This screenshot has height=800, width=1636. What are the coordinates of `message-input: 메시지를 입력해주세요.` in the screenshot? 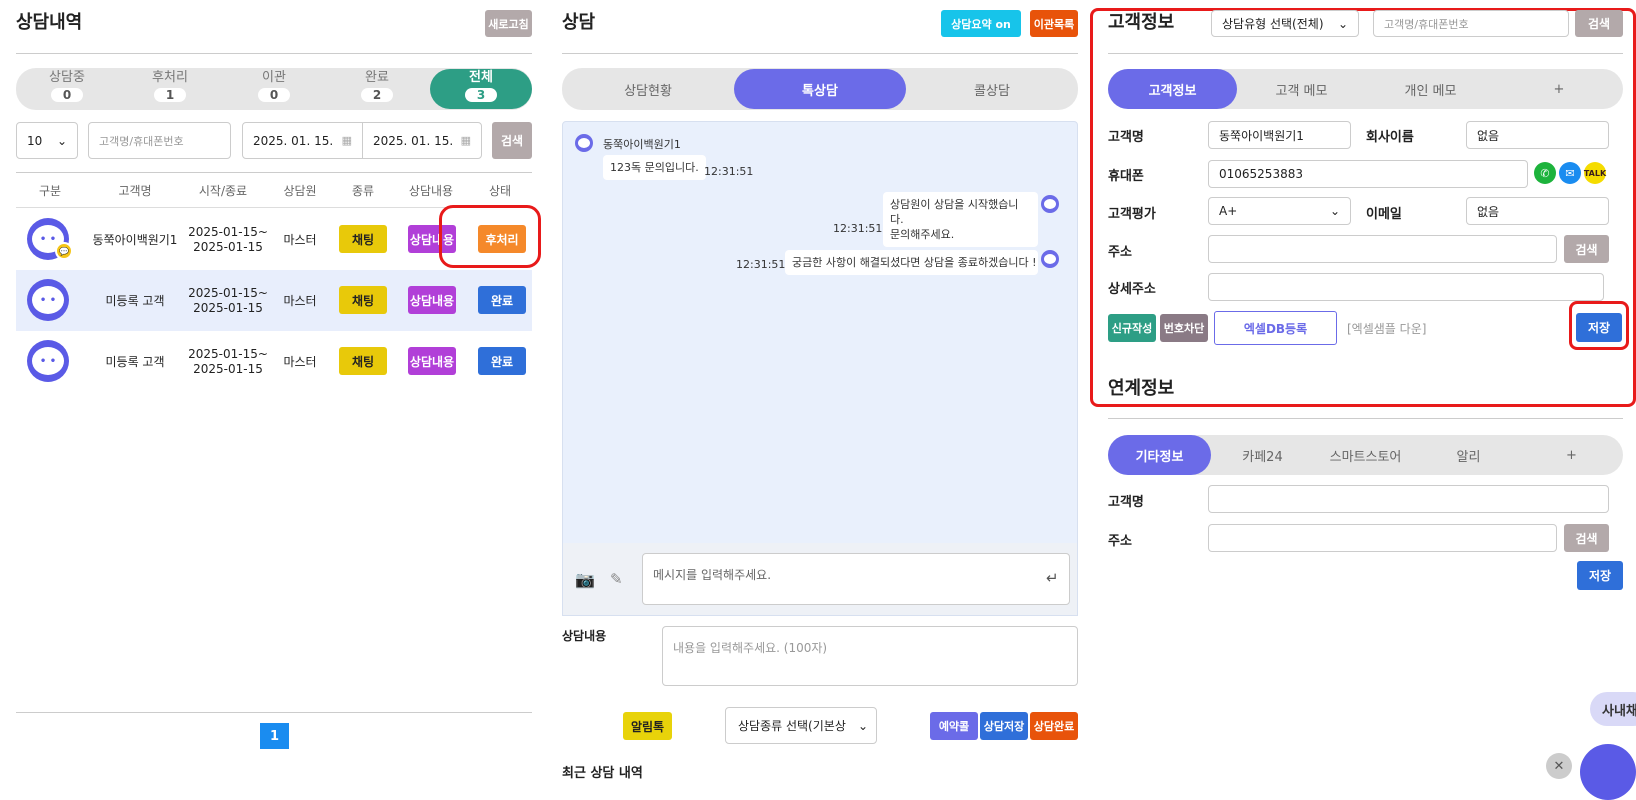 It's located at (856, 579).